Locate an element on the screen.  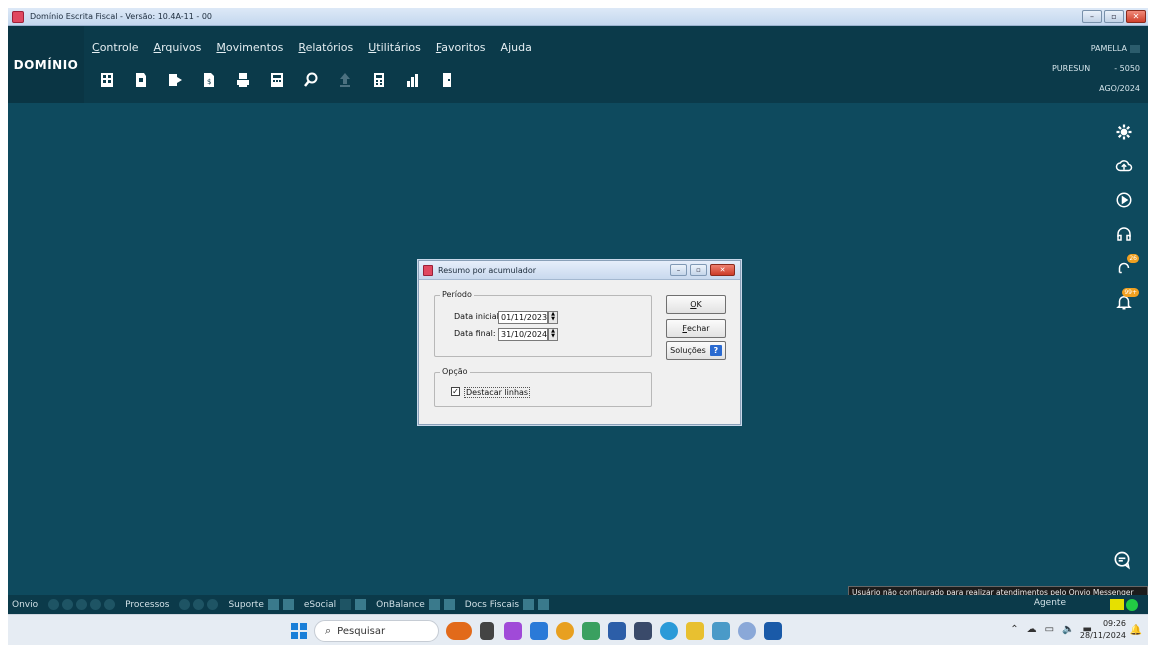
dialog-title: Resumo por acumulador is located at coordinates (487, 270).